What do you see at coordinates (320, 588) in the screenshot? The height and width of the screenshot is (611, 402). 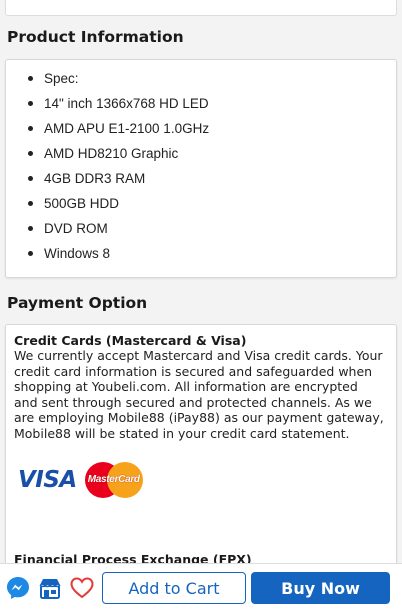 I see `buy-now-button: Buy Now` at bounding box center [320, 588].